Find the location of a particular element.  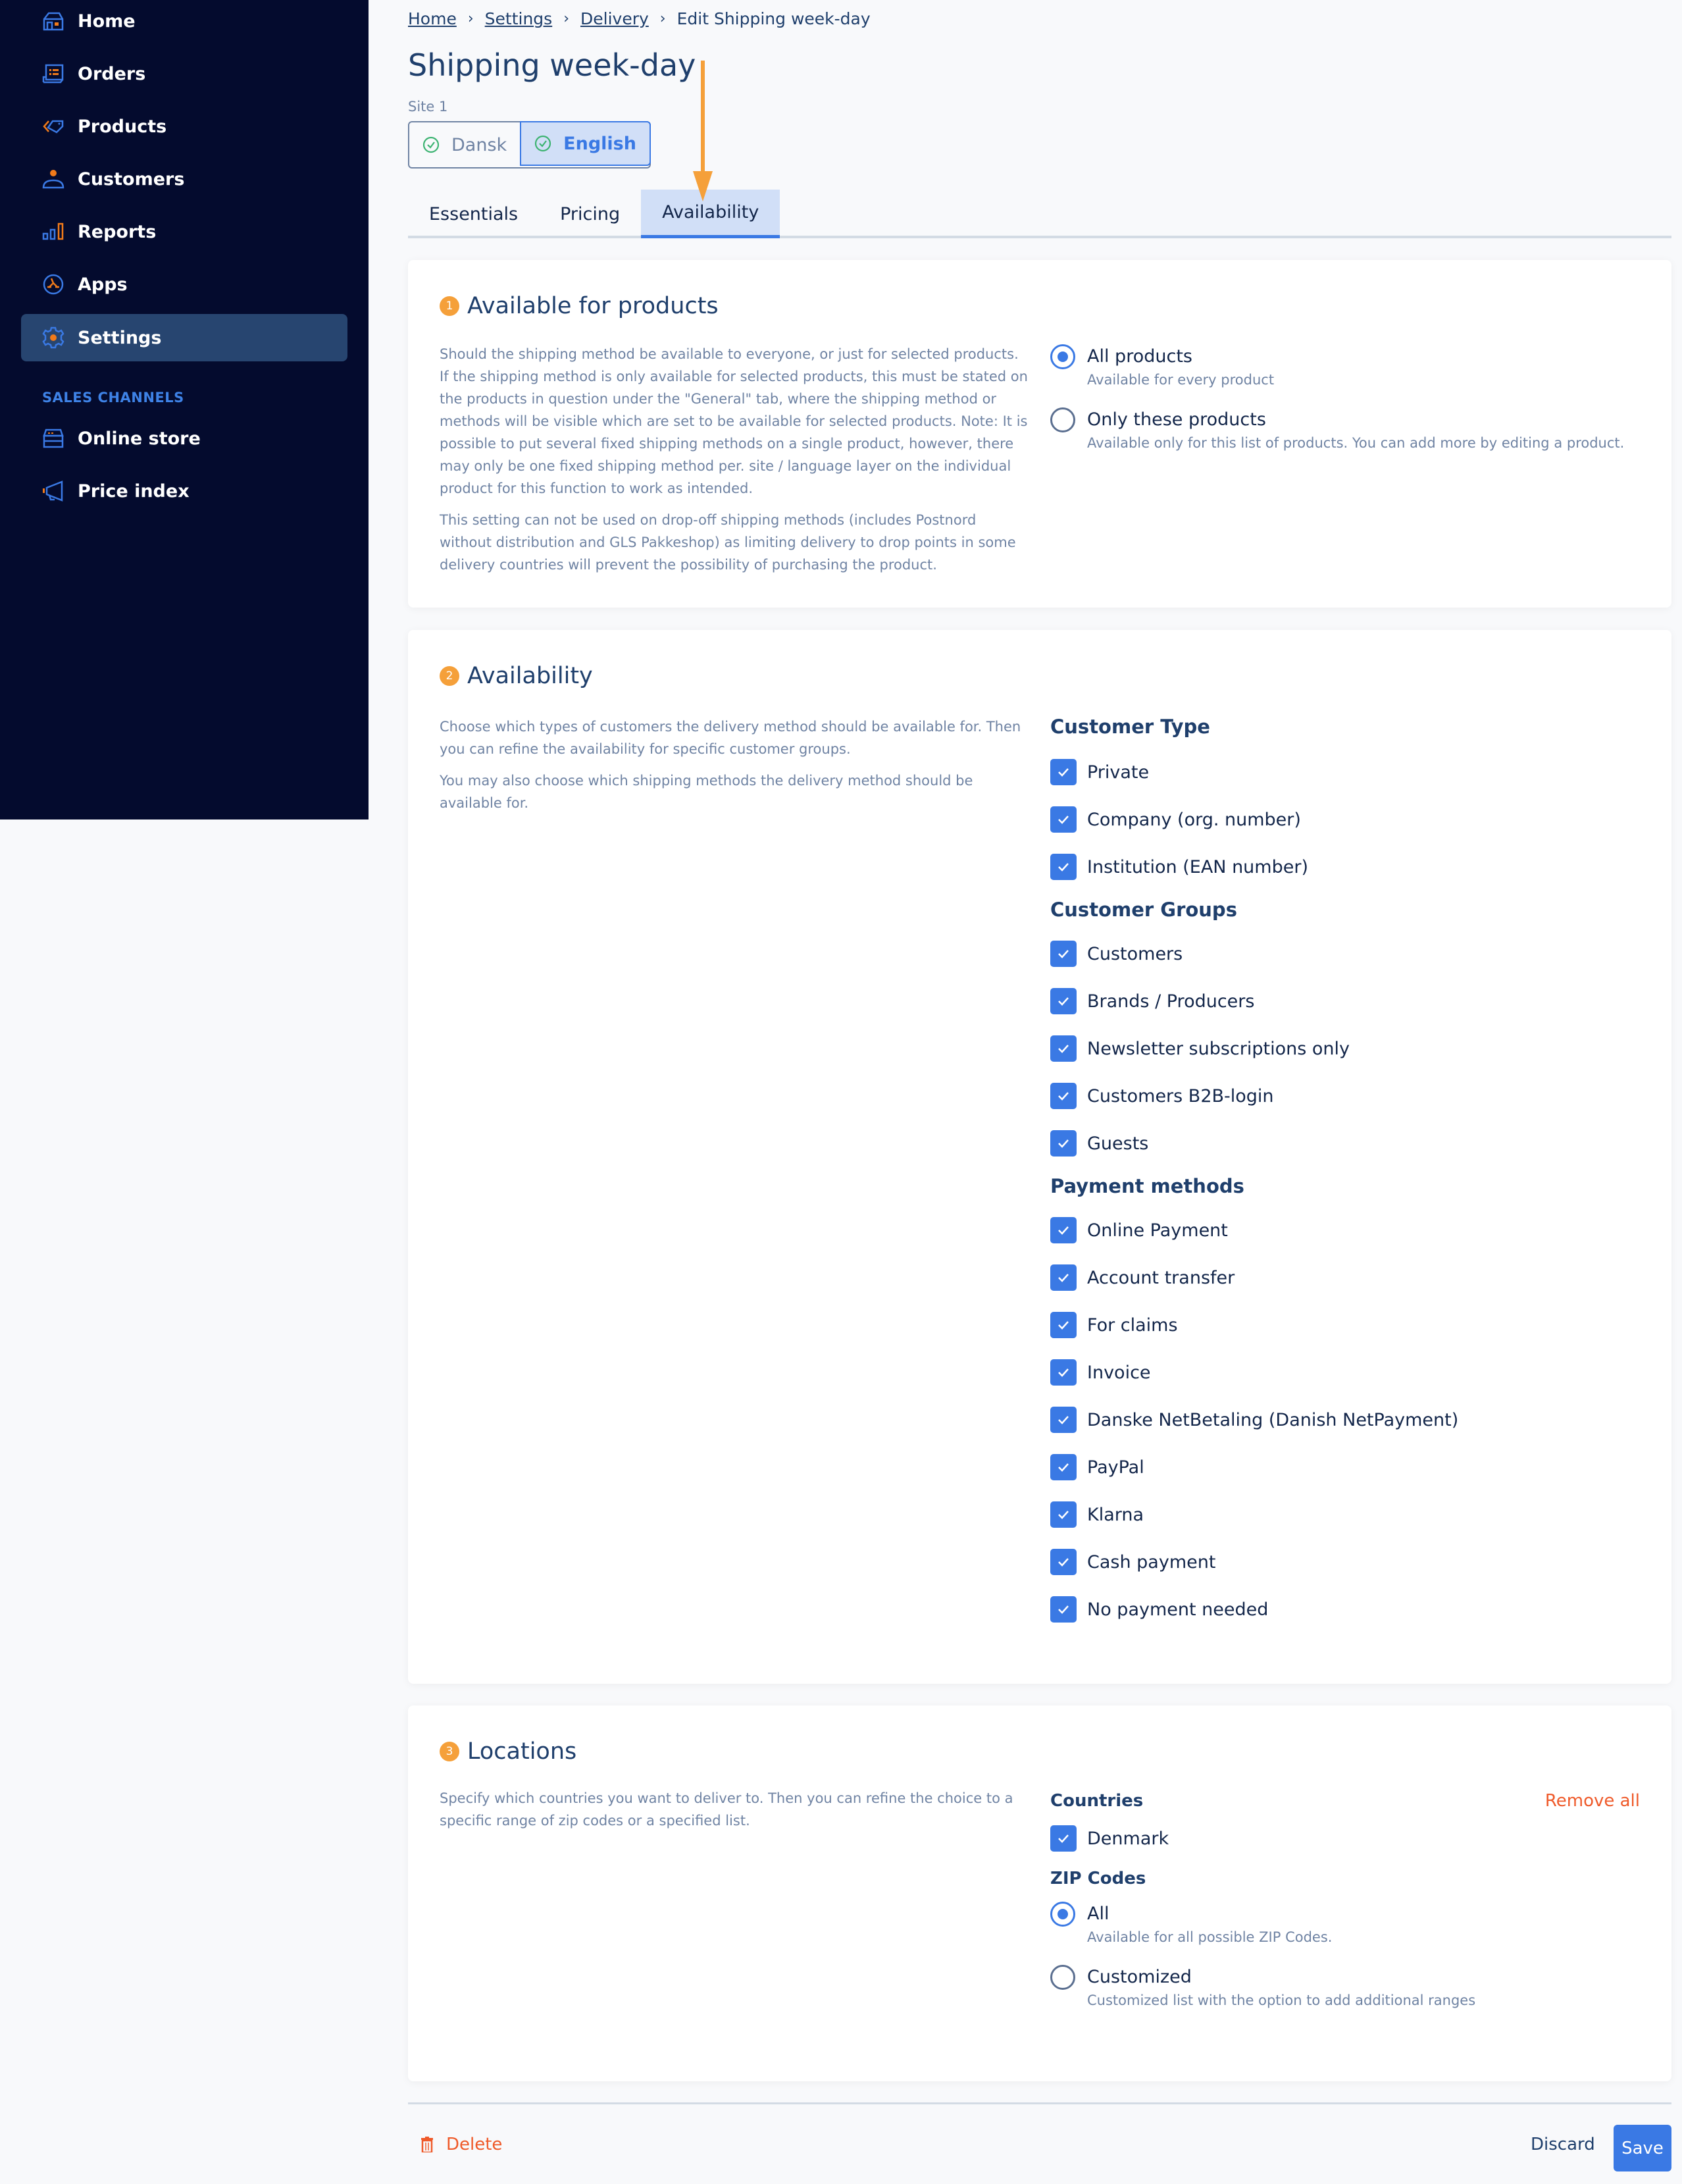

trash-icon is located at coordinates (427, 2144).